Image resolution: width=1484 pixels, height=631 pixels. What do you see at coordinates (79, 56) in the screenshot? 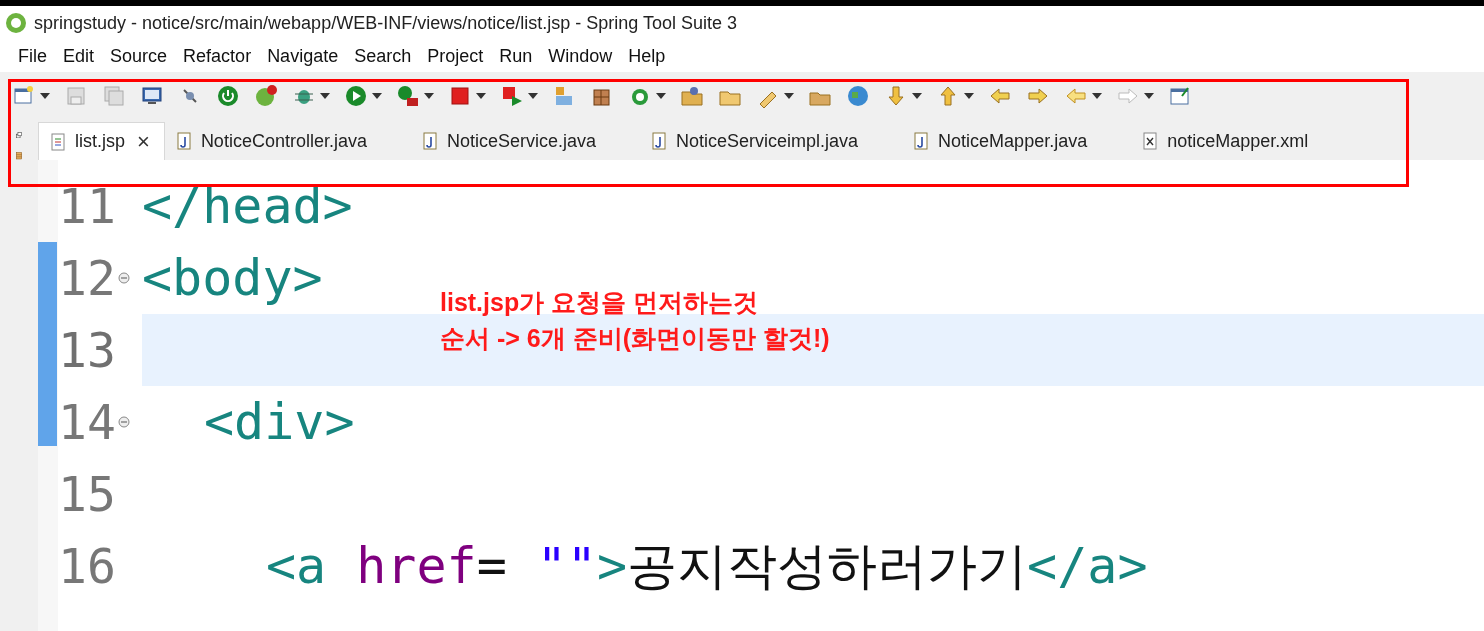
I see `menu-item: Edit` at bounding box center [79, 56].